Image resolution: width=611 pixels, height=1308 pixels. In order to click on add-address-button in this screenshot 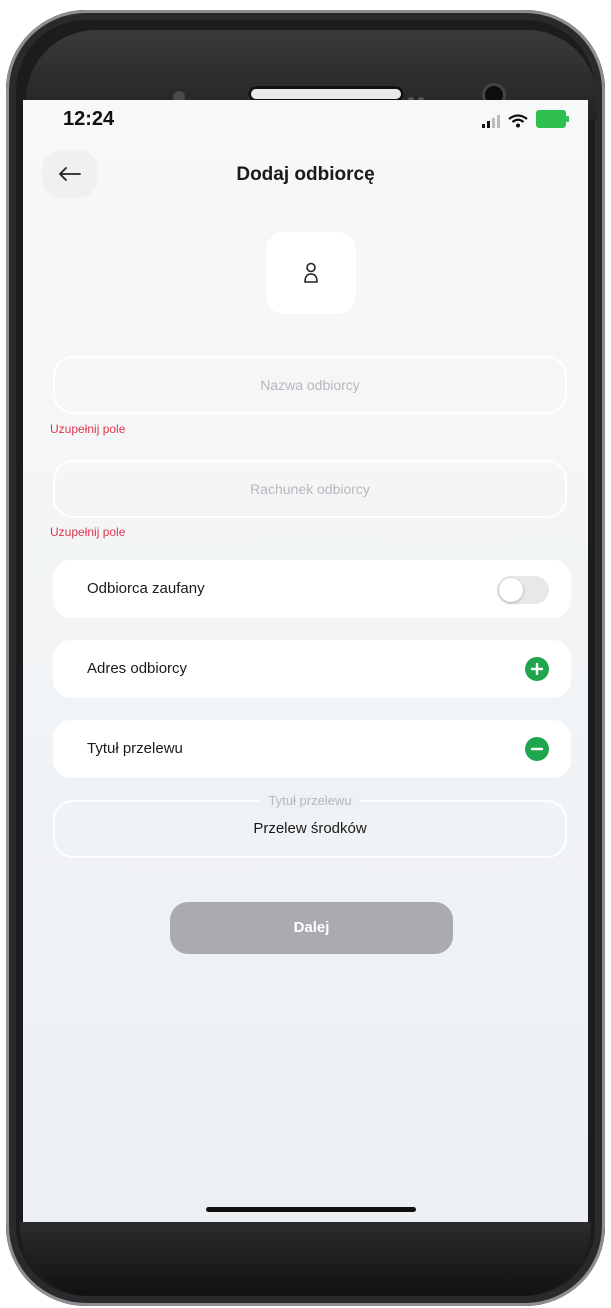, I will do `click(537, 669)`.